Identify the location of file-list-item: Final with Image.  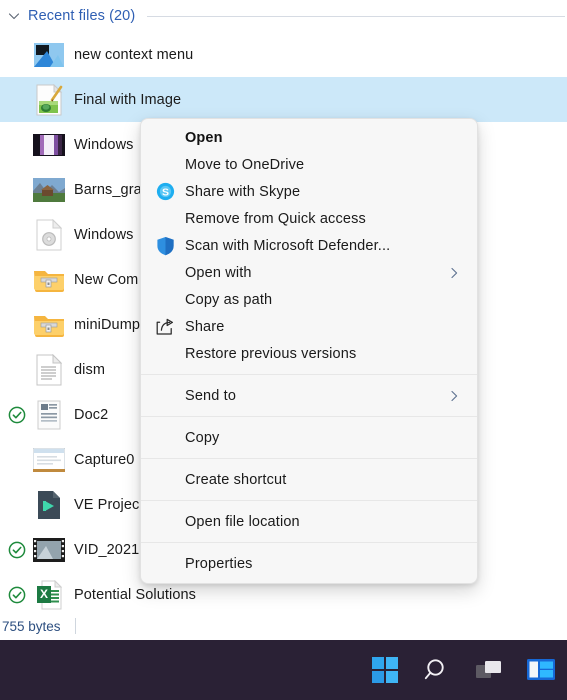
(283, 99).